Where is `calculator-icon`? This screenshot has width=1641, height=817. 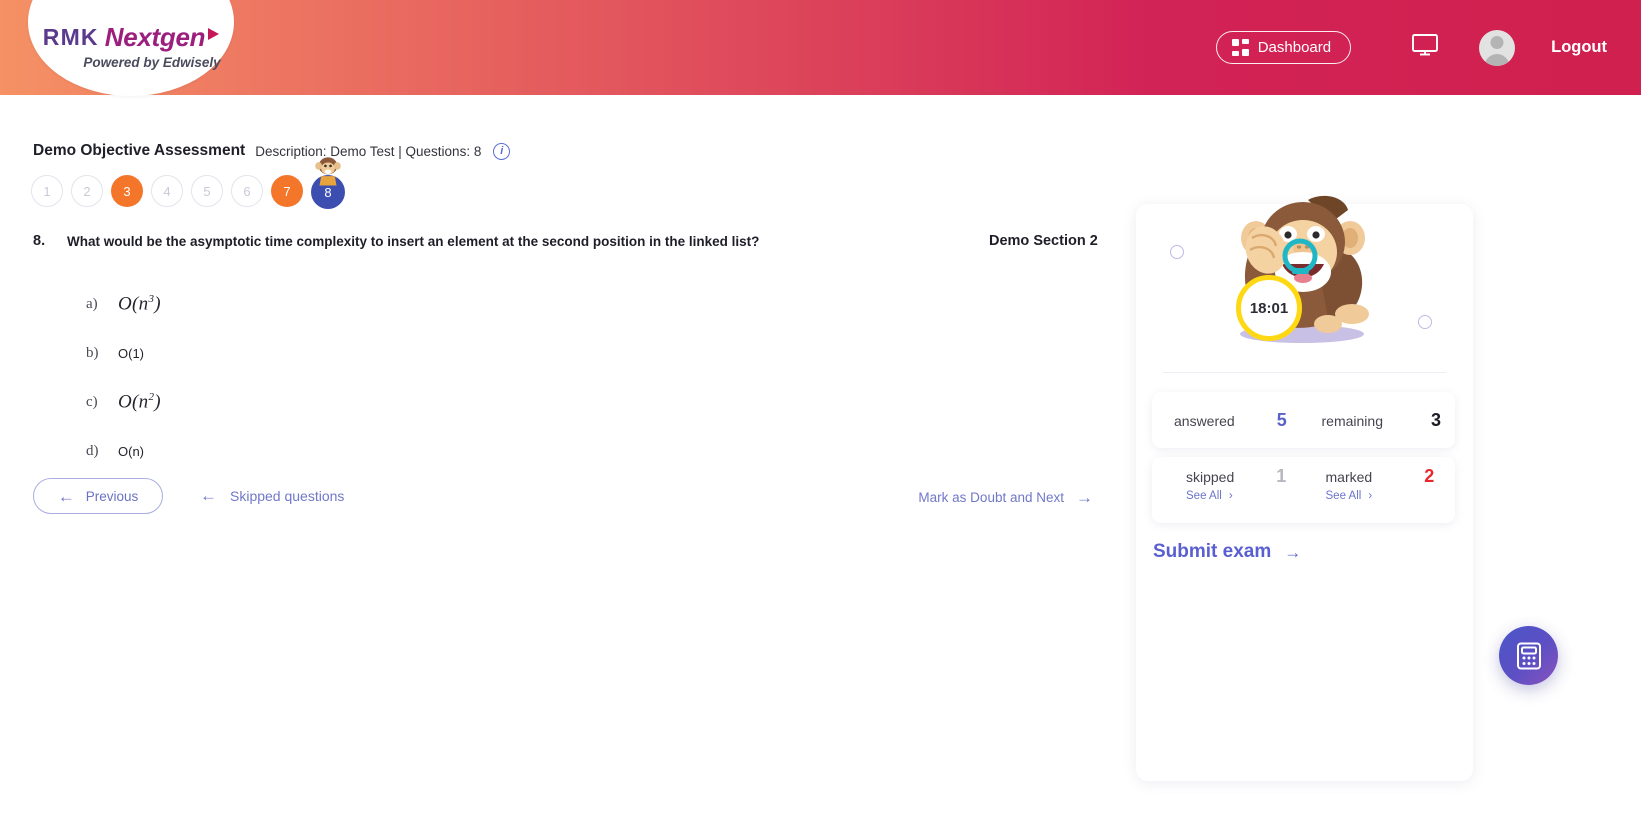
calculator-icon is located at coordinates (1528, 655).